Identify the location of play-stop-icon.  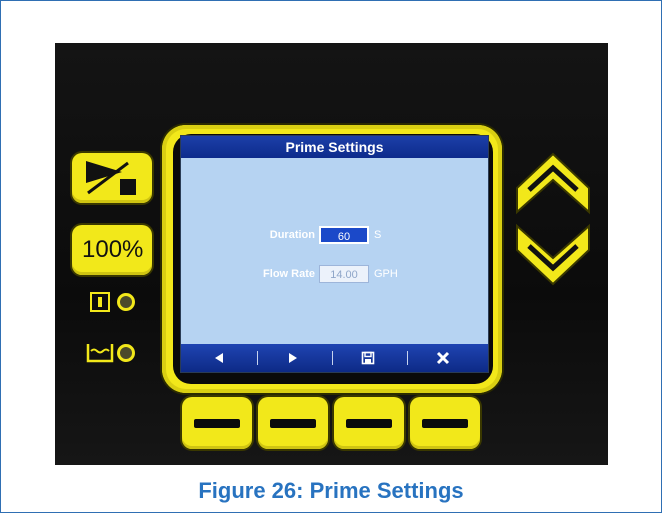
(111, 178).